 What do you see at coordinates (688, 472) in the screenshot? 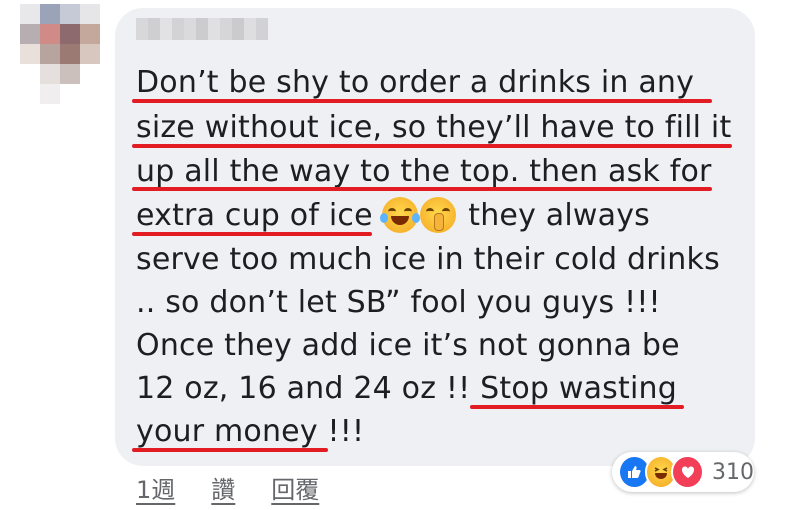
I see `love-icon` at bounding box center [688, 472].